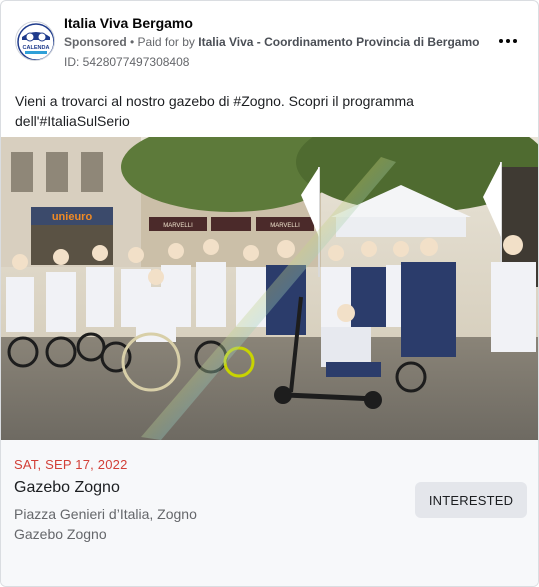 This screenshot has width=539, height=587. Describe the element at coordinates (508, 41) in the screenshot. I see `more-options-icon` at that location.